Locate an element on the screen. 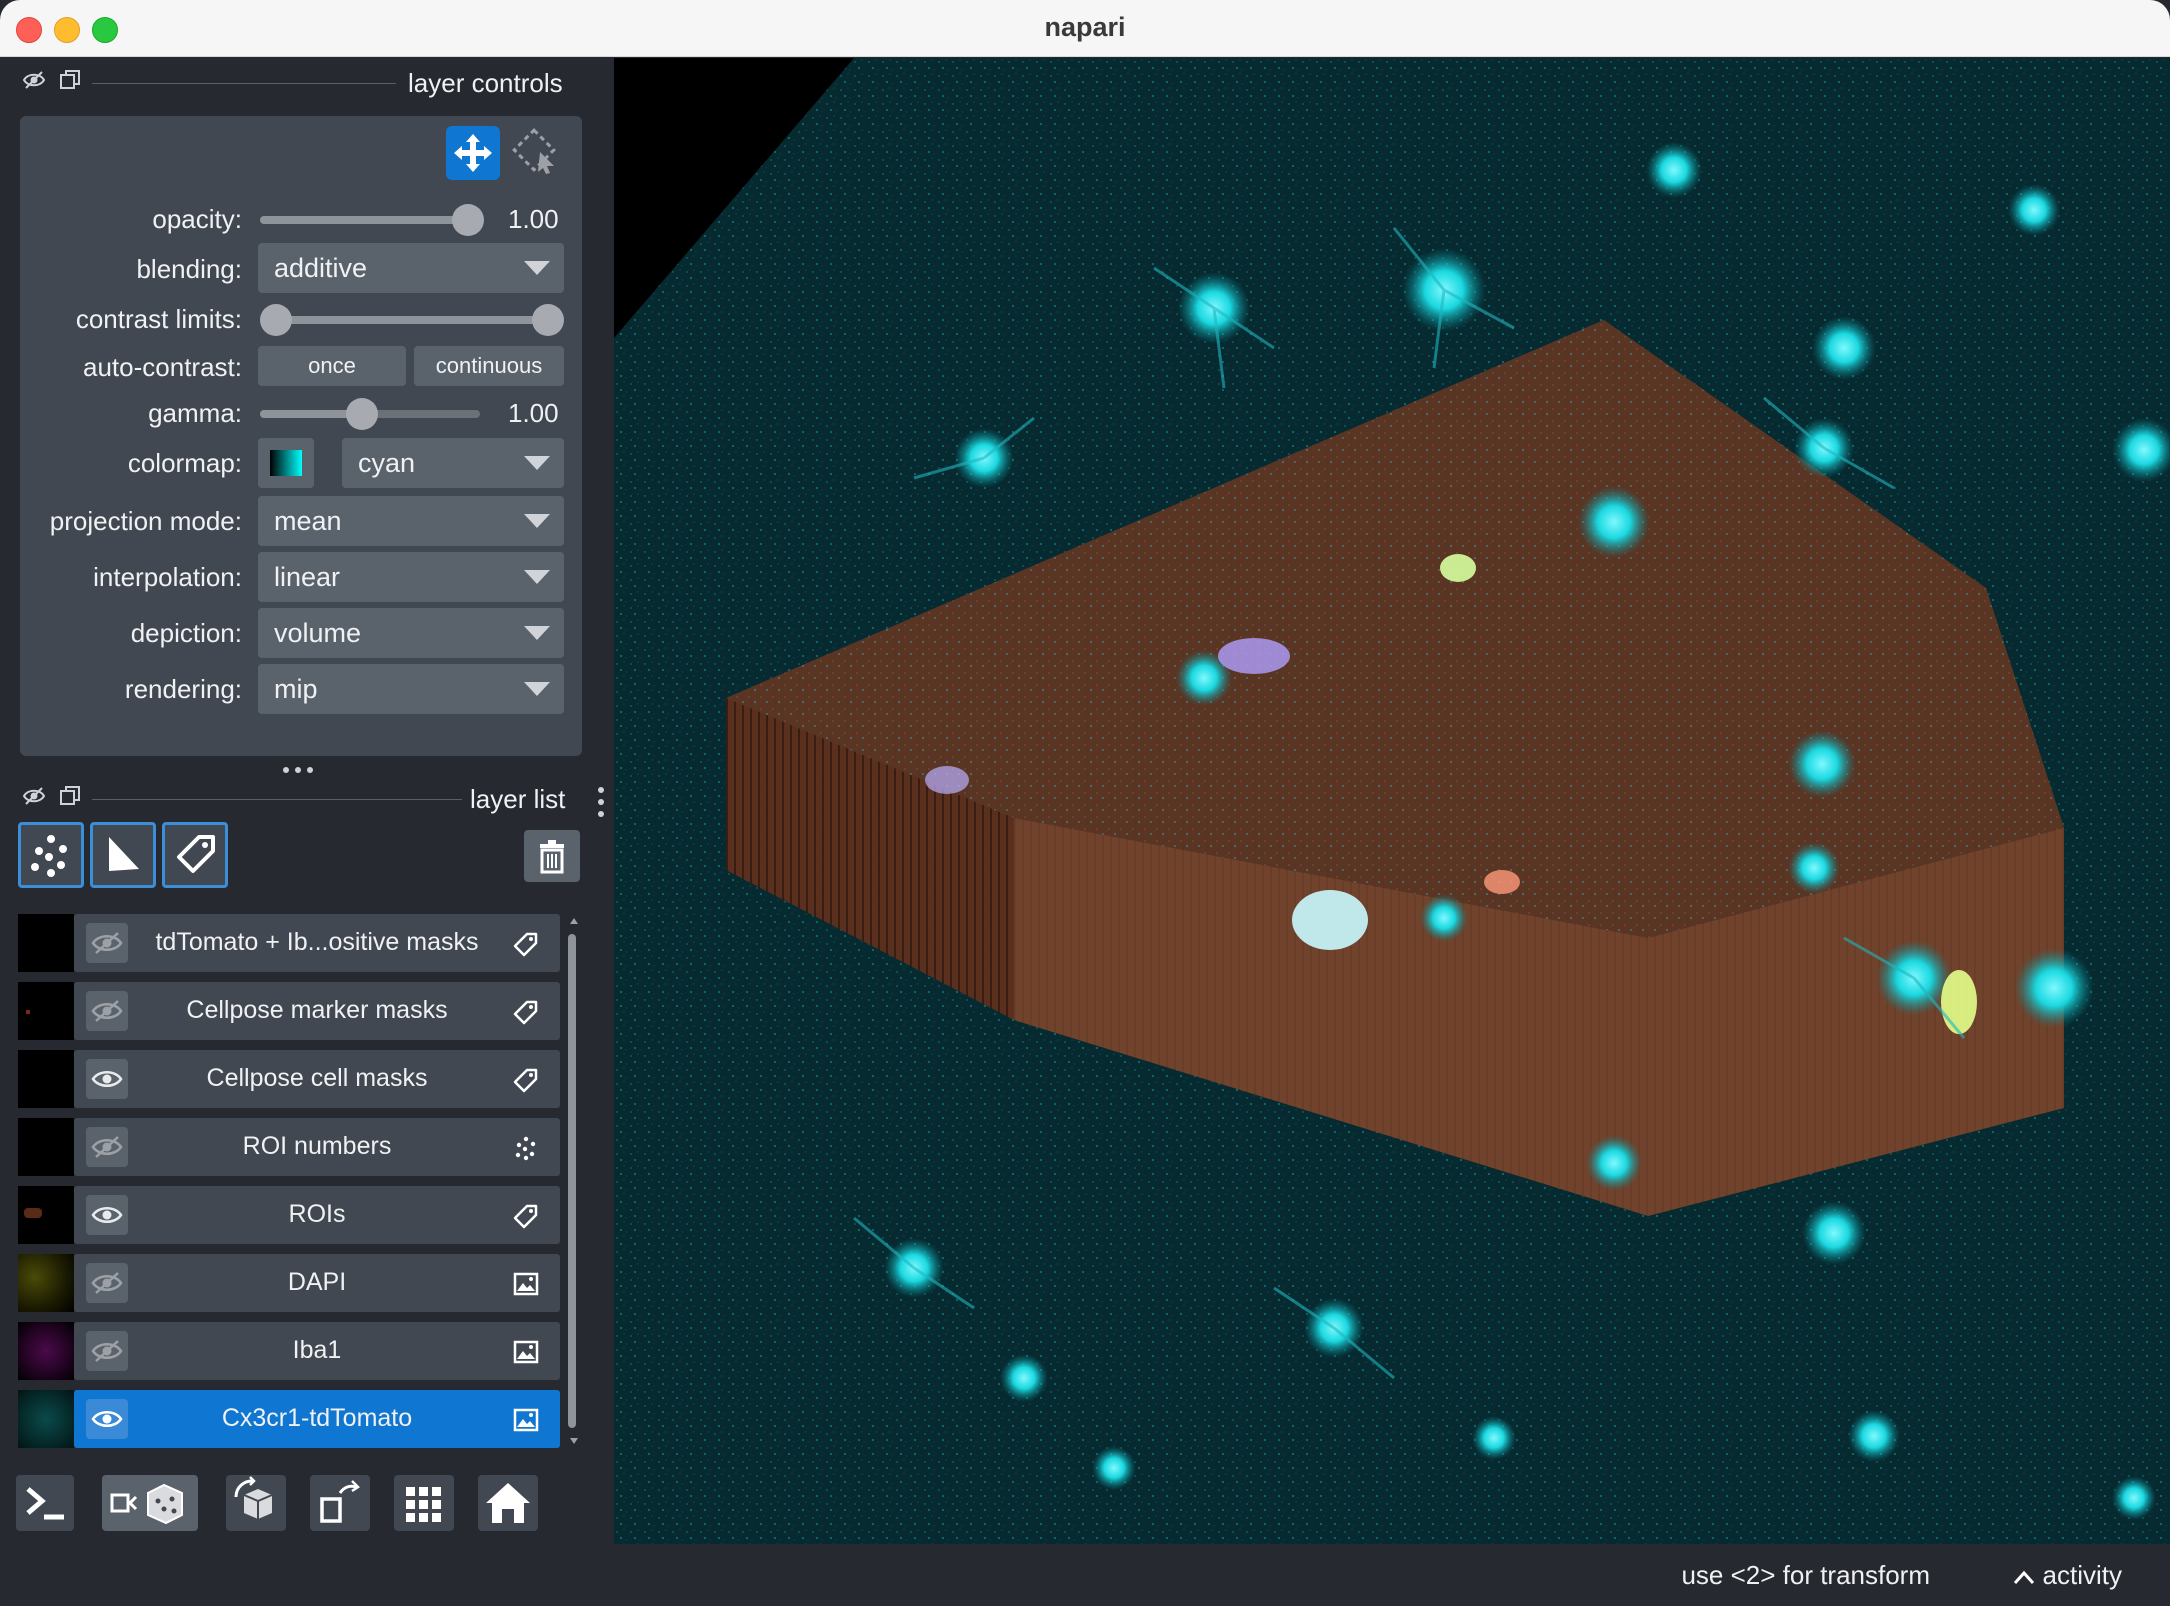 Image resolution: width=2170 pixels, height=1606 pixels. grid-icon is located at coordinates (424, 1503).